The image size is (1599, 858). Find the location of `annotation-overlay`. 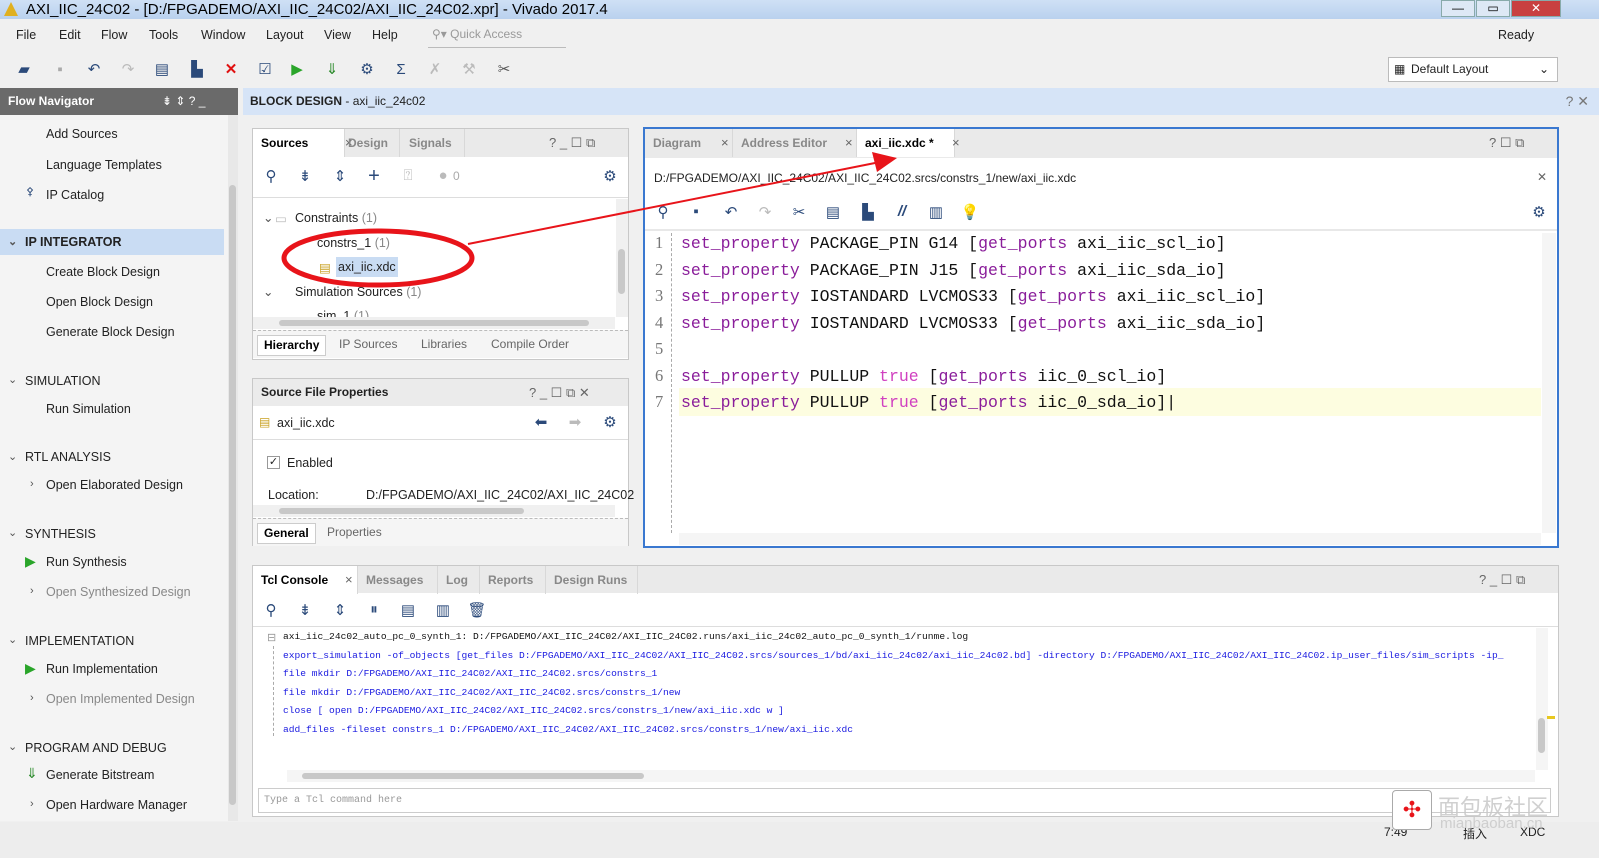

annotation-overlay is located at coordinates (589, 220).